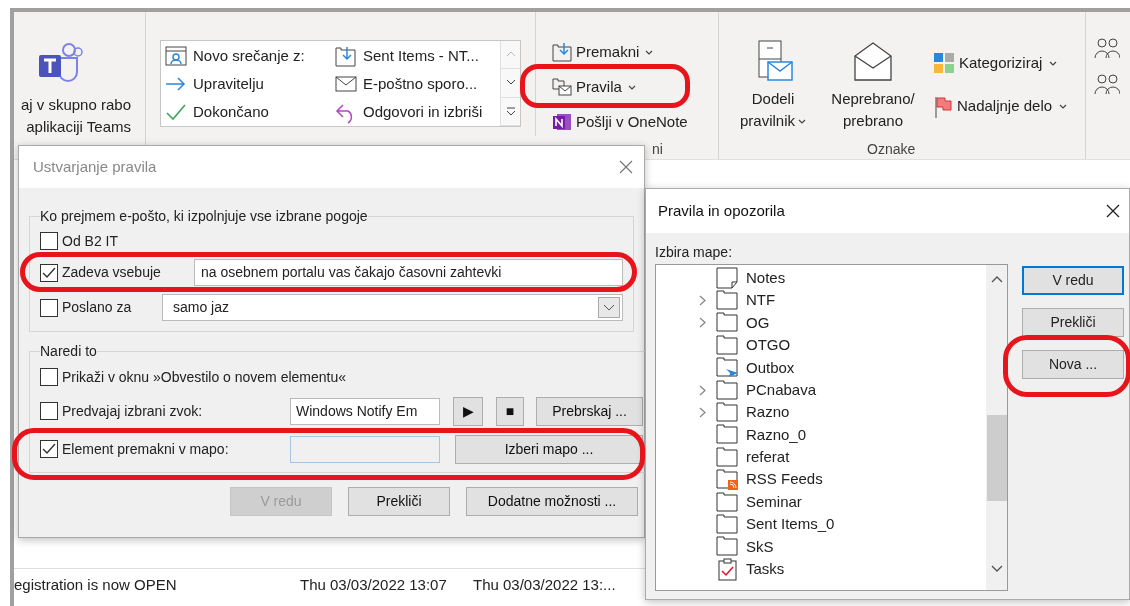 Image resolution: width=1130 pixels, height=606 pixels. What do you see at coordinates (873, 61) in the screenshot?
I see `open-envelope-icon` at bounding box center [873, 61].